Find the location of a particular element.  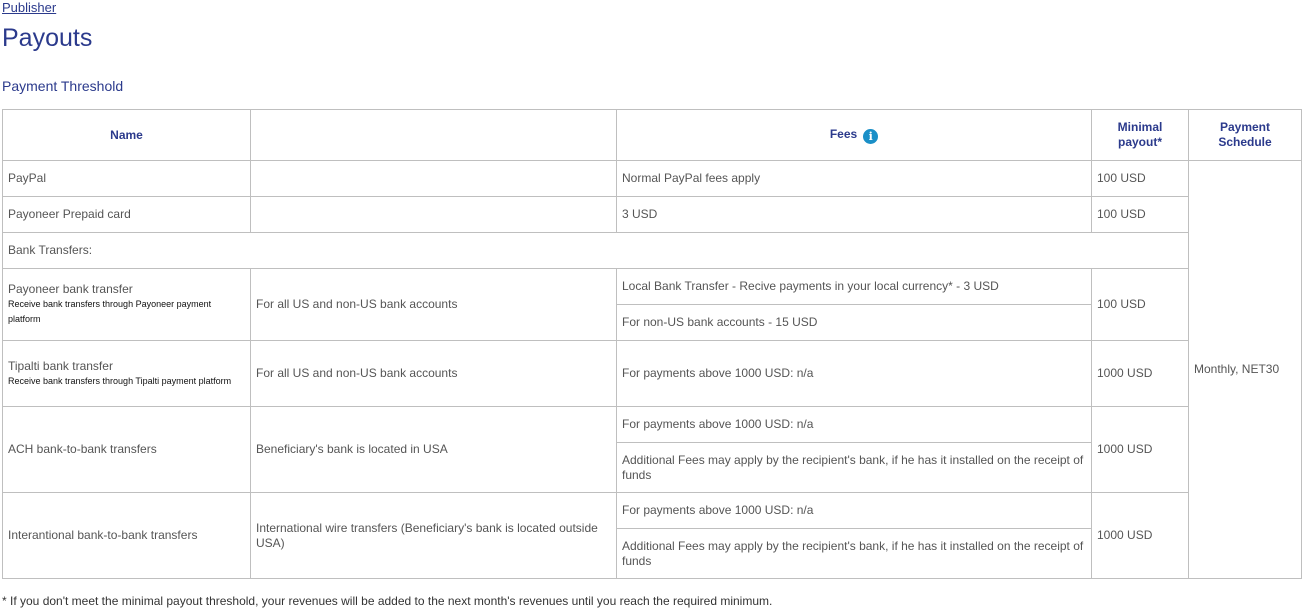

cell-name-title: Payoneer bank transfer is located at coordinates (70, 289).